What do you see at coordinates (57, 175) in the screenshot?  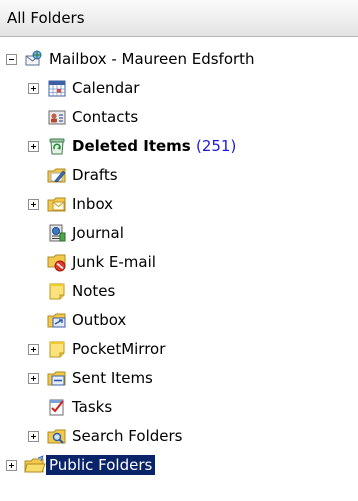 I see `drafts-icon` at bounding box center [57, 175].